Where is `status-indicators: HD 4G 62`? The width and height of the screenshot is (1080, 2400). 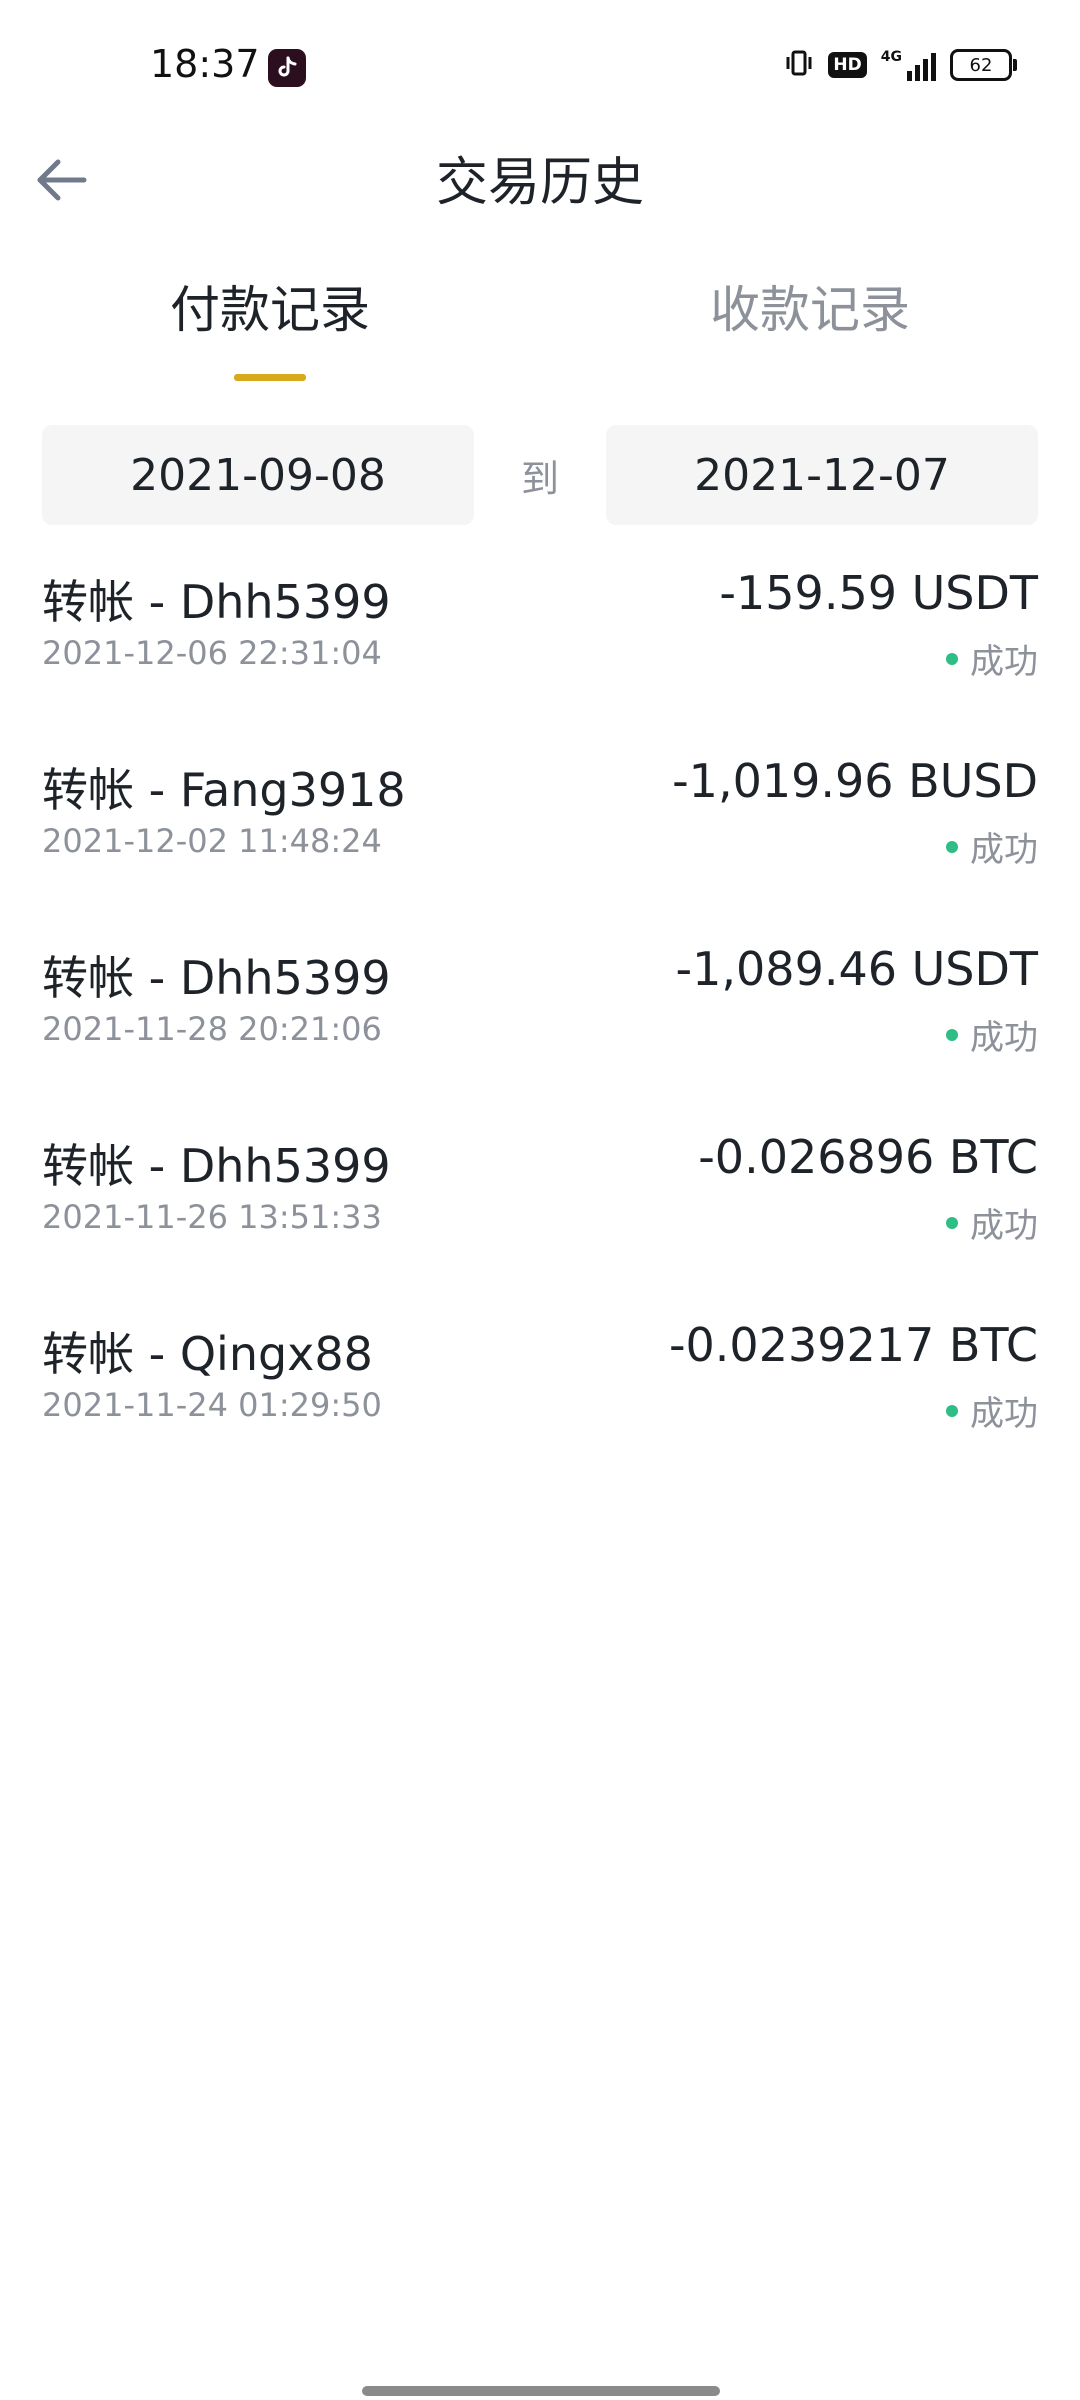 status-indicators: HD 4G 62 is located at coordinates (900, 65).